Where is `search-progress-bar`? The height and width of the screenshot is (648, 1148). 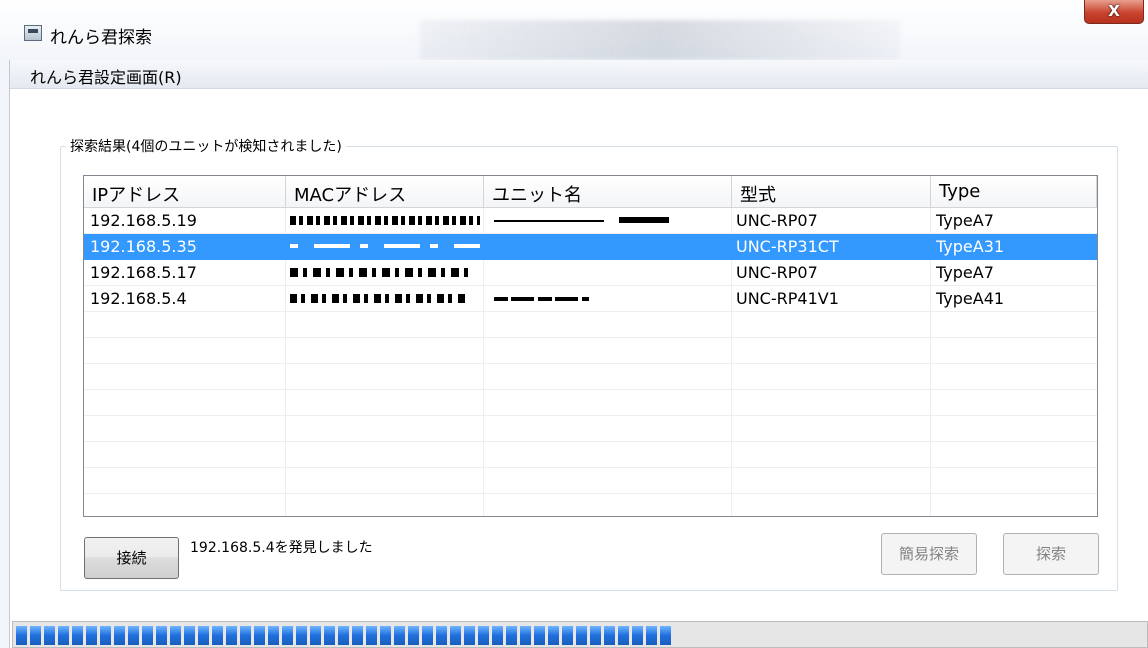
search-progress-bar is located at coordinates (580, 634).